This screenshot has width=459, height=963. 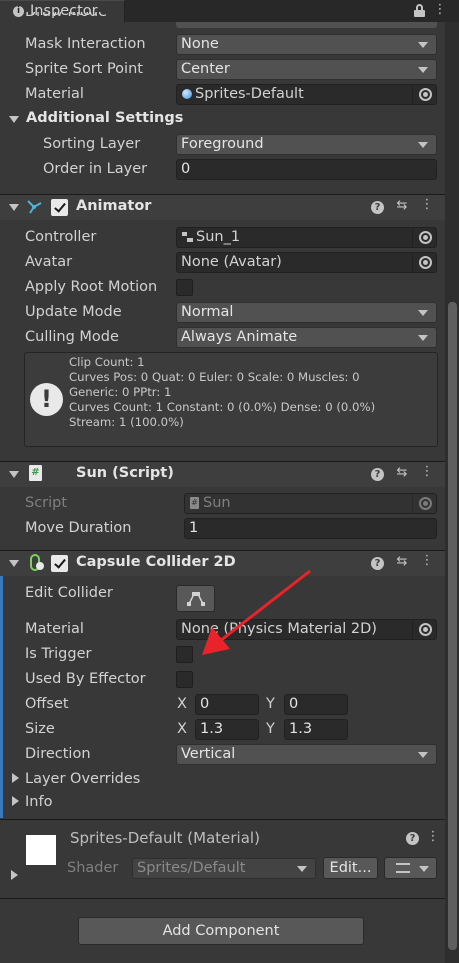 I want to click on offset-y-input: 0, so click(x=316, y=704).